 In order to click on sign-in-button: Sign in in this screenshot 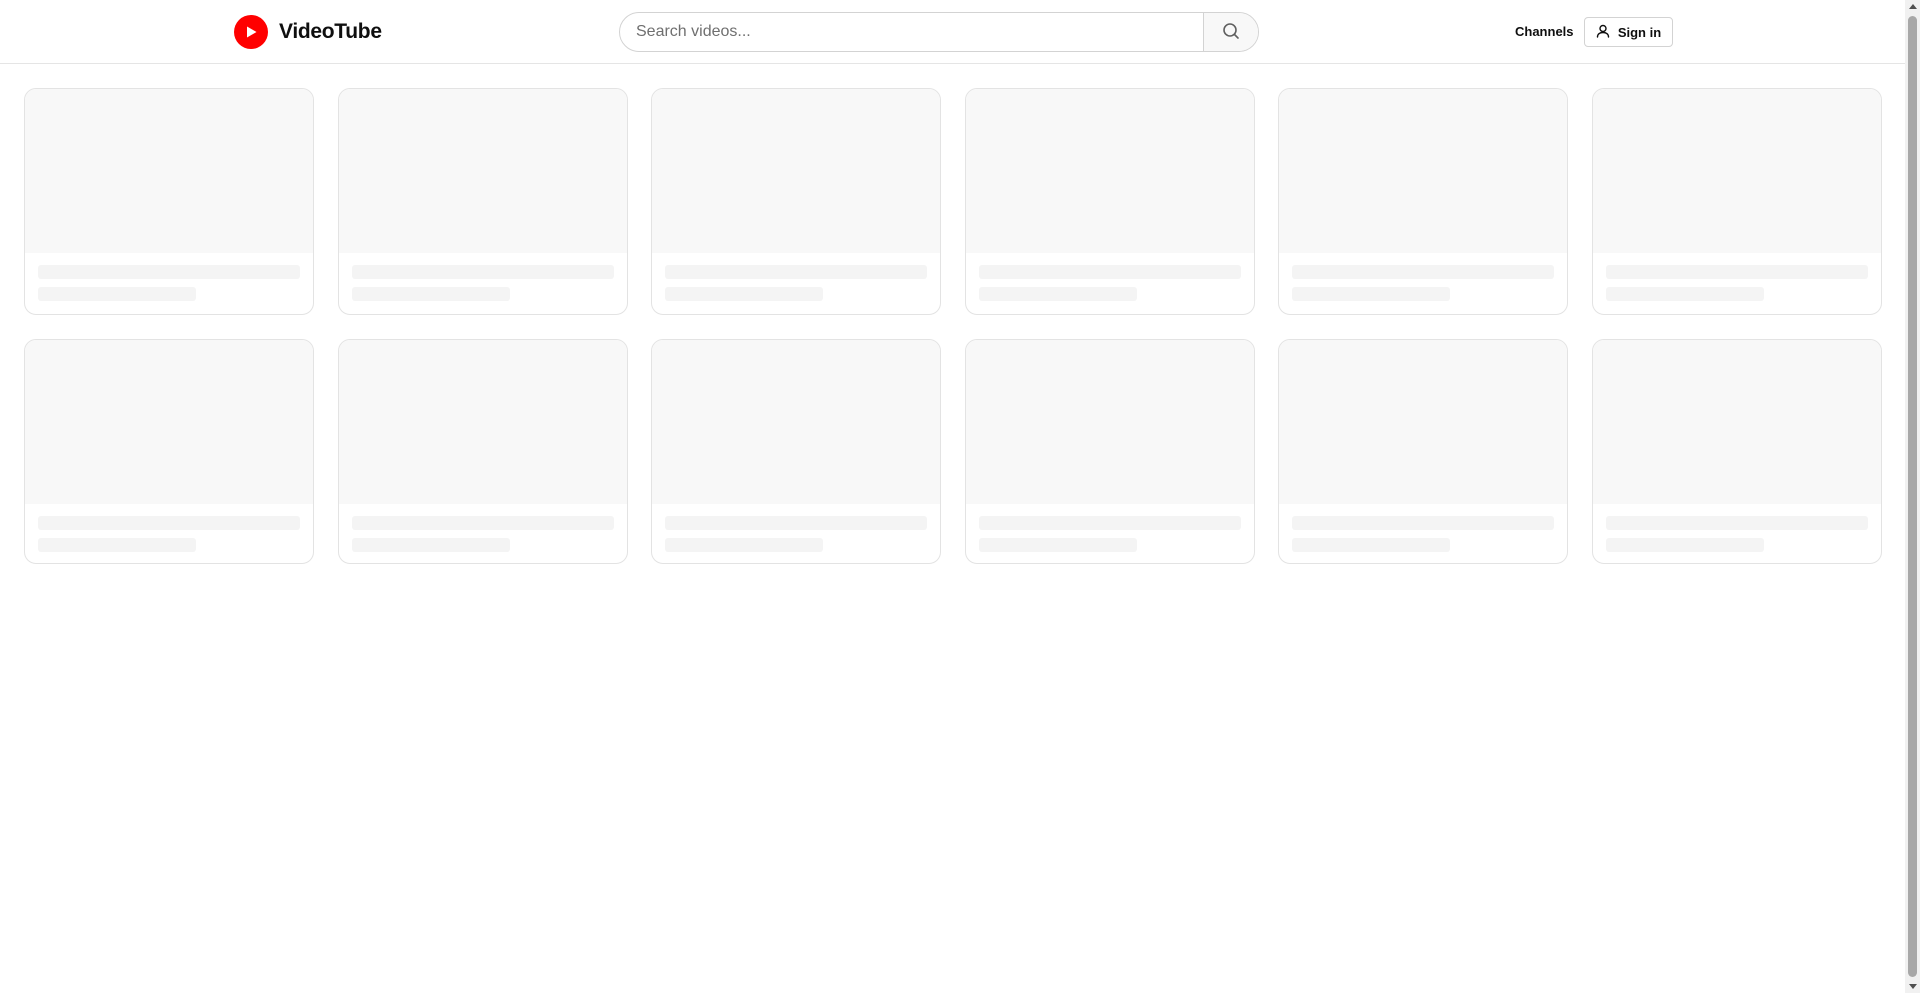, I will do `click(1628, 32)`.